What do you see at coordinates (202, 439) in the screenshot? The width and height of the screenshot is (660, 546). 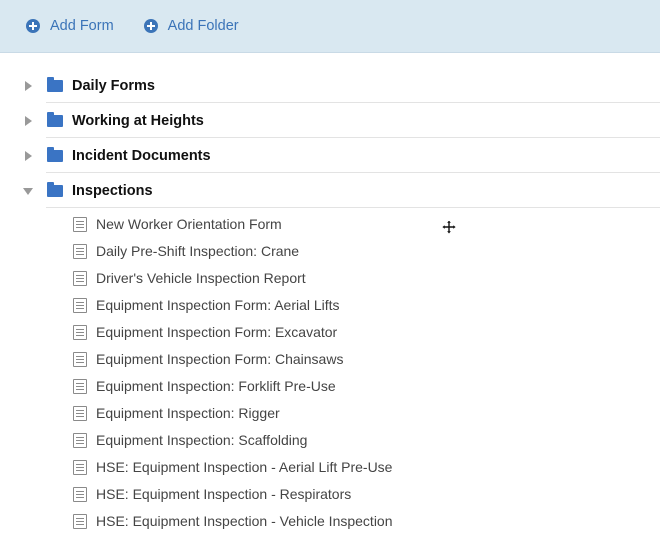 I see `form-label: Equipment Inspection: Scaffolding` at bounding box center [202, 439].